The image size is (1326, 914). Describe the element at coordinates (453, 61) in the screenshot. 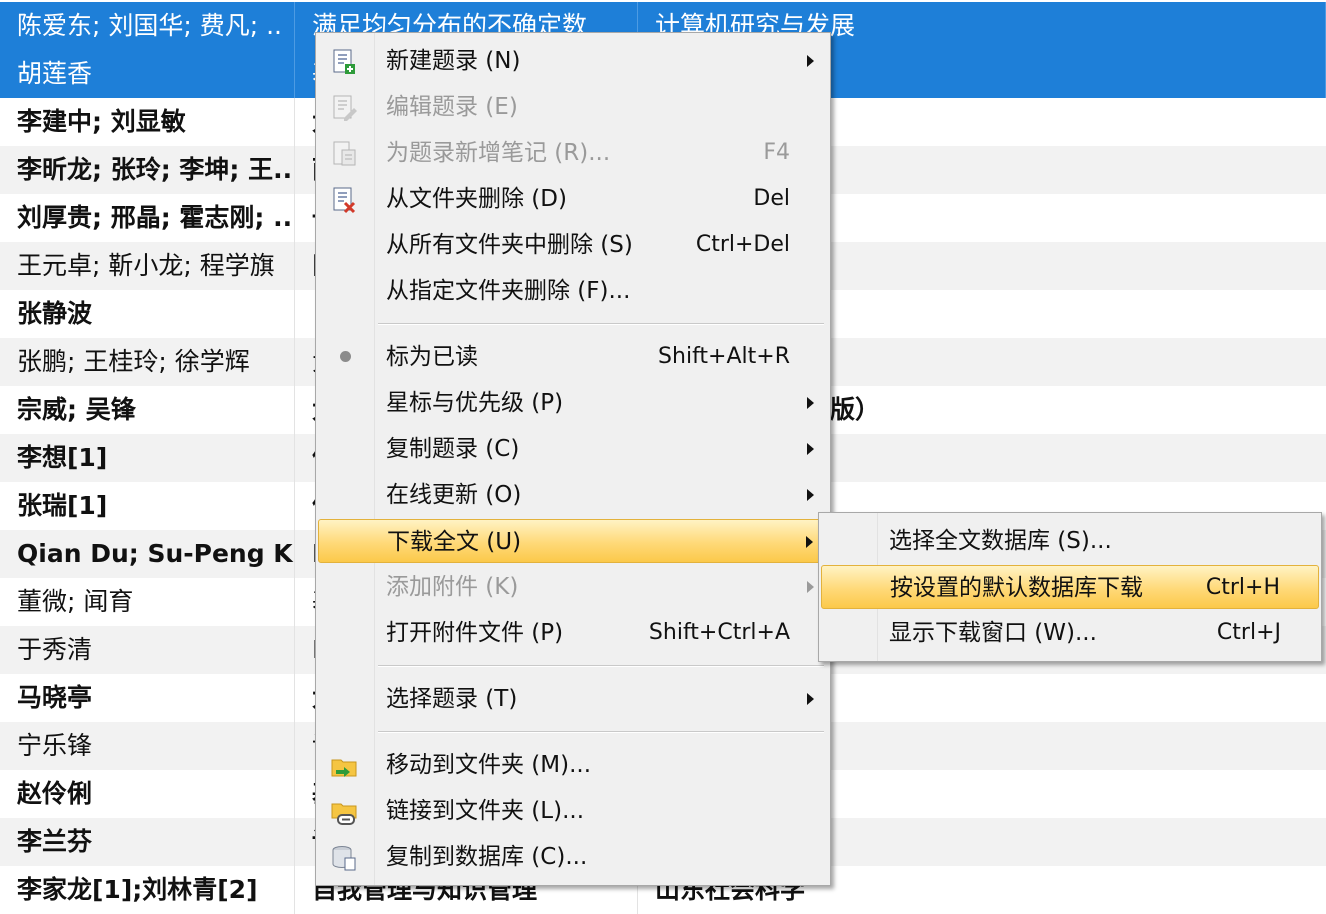

I see `menu-item-label: 新建题录 (N)` at that location.